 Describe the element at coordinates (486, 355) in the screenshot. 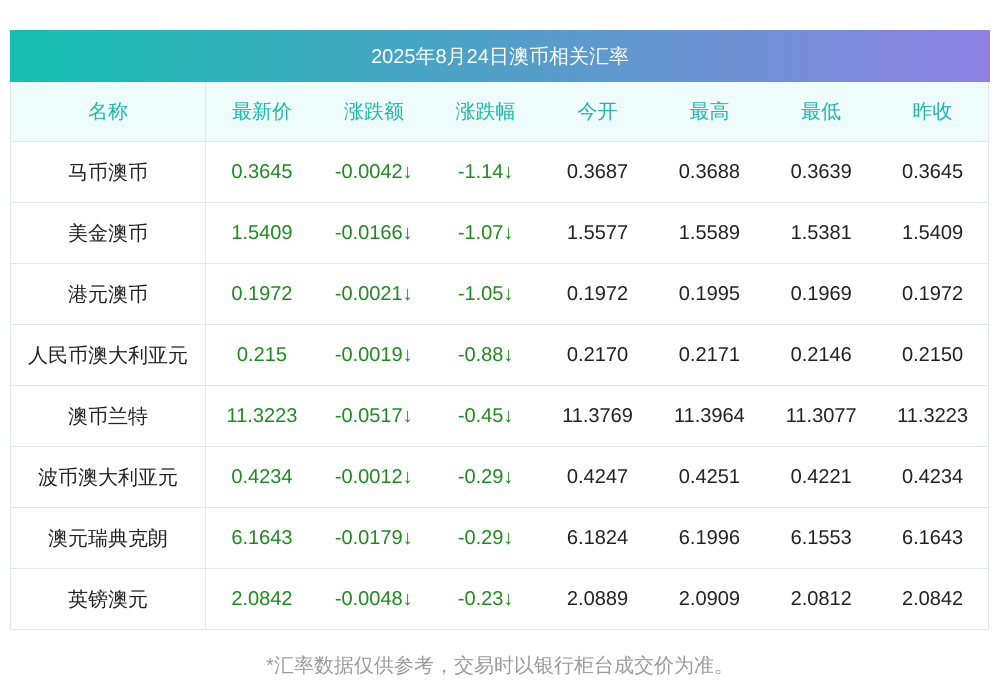

I see `table-cell: -0.88↓` at that location.